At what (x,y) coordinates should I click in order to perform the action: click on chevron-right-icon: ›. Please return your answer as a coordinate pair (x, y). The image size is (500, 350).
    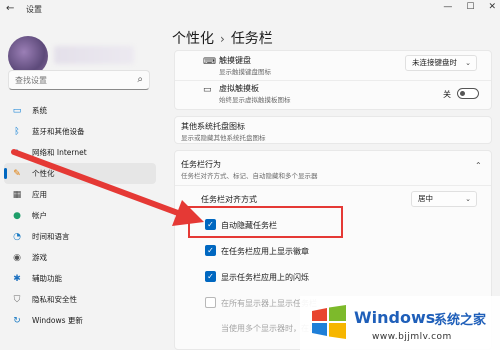
    Looking at the image, I should click on (222, 39).